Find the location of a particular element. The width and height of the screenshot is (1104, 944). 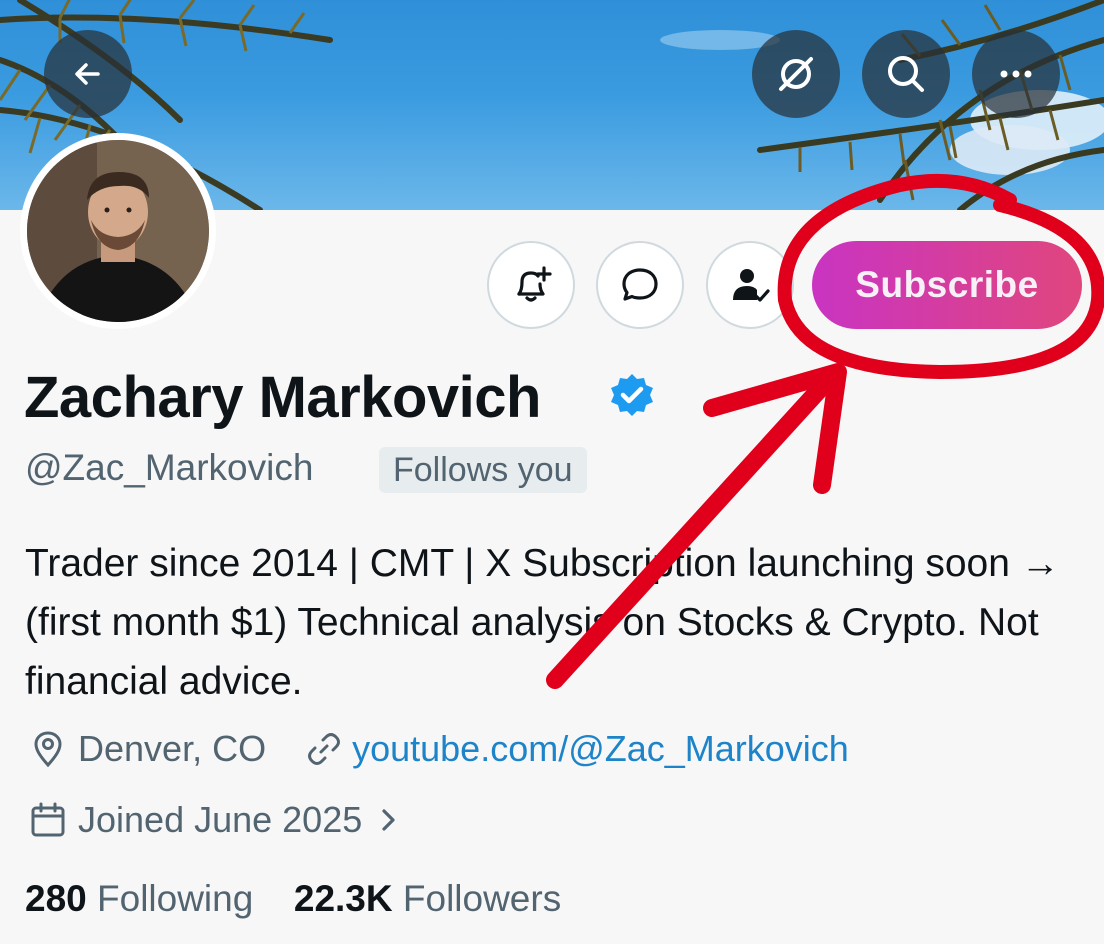

arrow-left-icon is located at coordinates (87, 74).